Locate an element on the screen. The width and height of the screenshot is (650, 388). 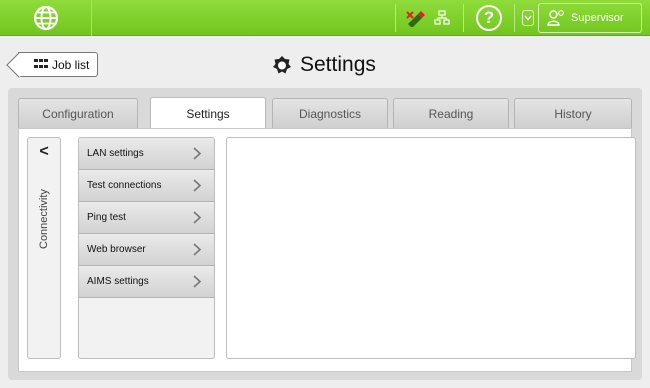
menu-item-label: Ping test is located at coordinates (106, 217).